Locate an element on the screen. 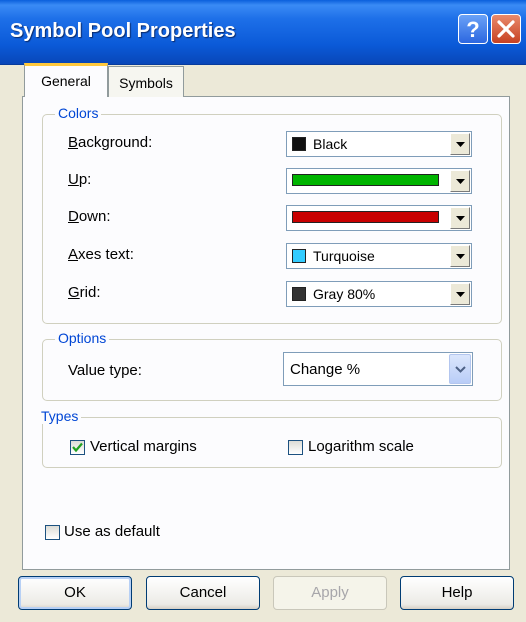 The height and width of the screenshot is (622, 526). title-bar: Symbol Pool Properties ? is located at coordinates (263, 32).